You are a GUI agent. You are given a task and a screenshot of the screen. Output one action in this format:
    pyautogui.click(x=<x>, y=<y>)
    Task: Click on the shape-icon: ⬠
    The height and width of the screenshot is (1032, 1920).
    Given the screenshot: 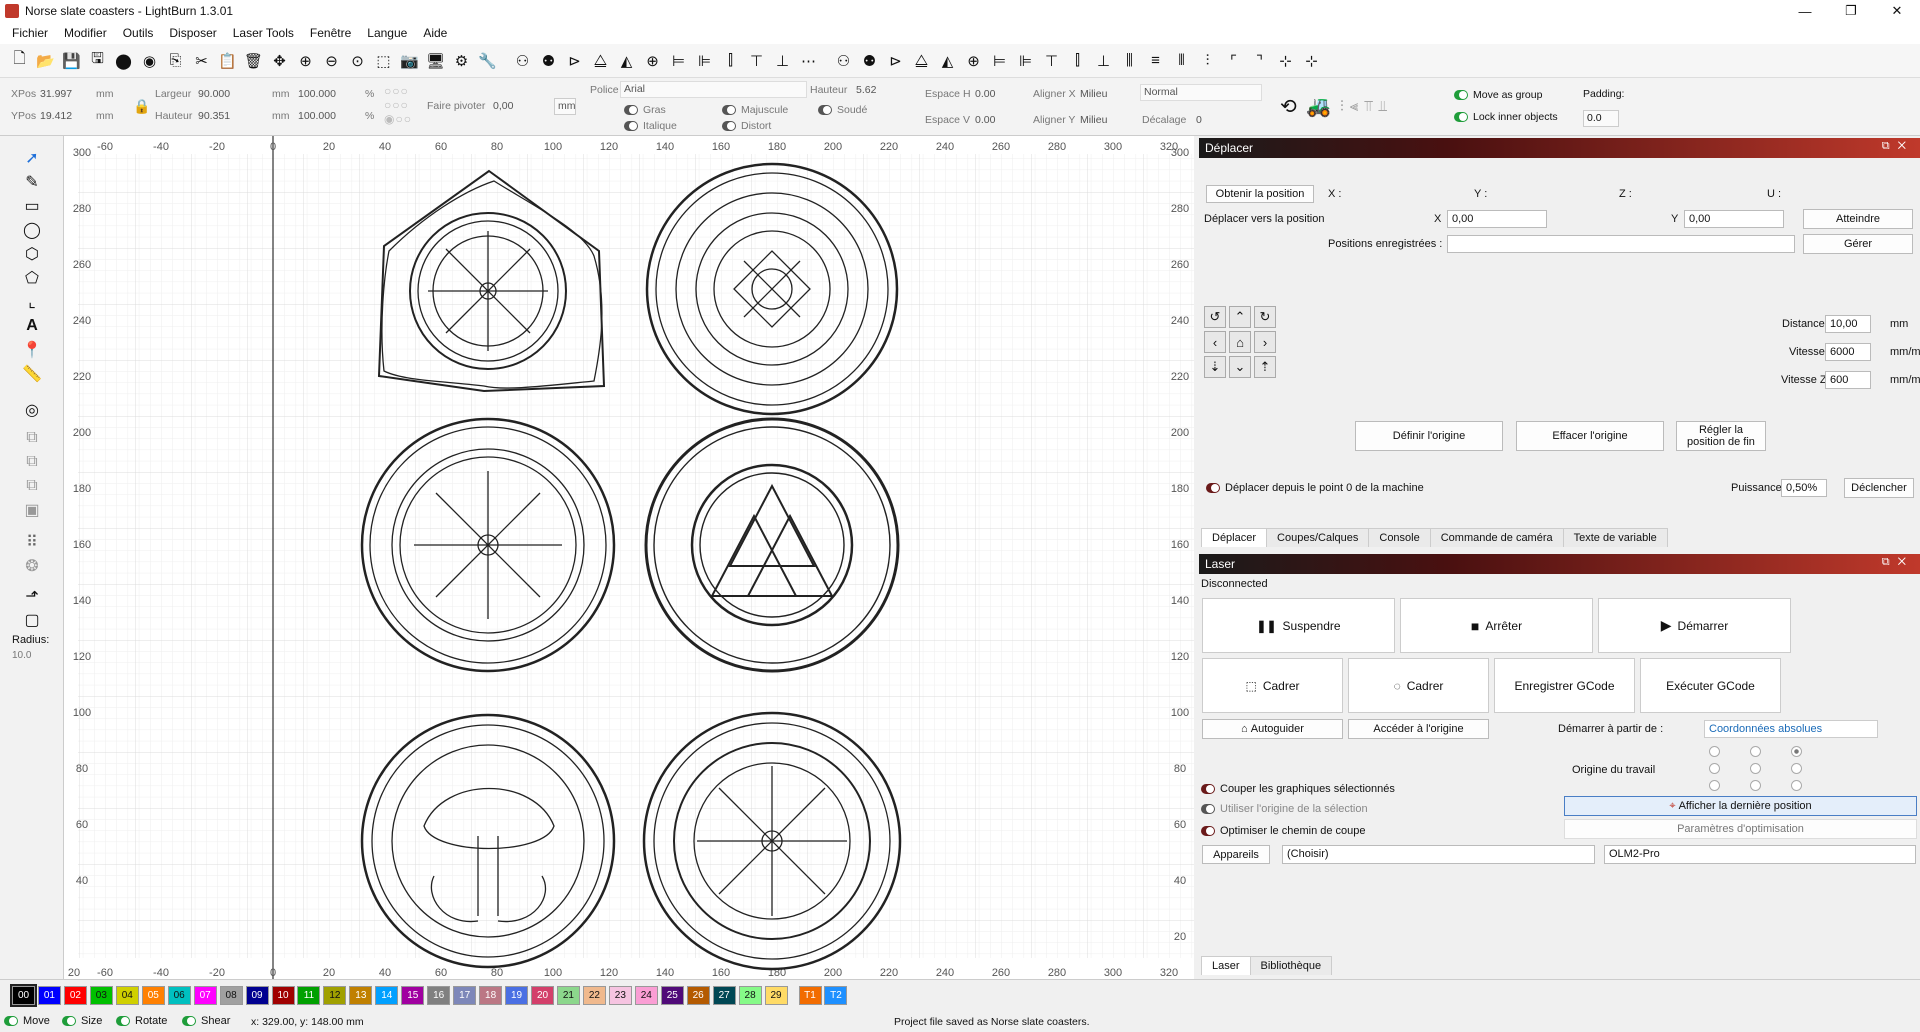 What is the action you would take?
    pyautogui.click(x=32, y=278)
    